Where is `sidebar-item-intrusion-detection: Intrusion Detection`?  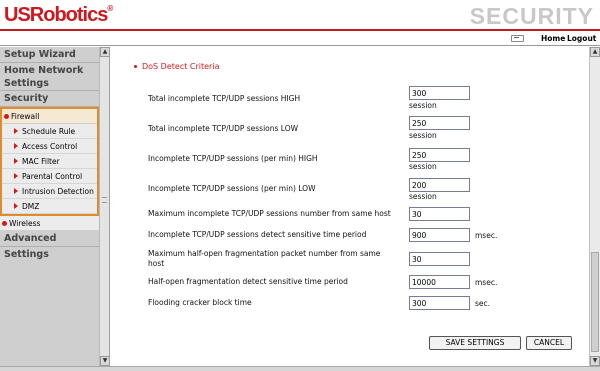
sidebar-item-intrusion-detection: Intrusion Detection is located at coordinates (49, 191).